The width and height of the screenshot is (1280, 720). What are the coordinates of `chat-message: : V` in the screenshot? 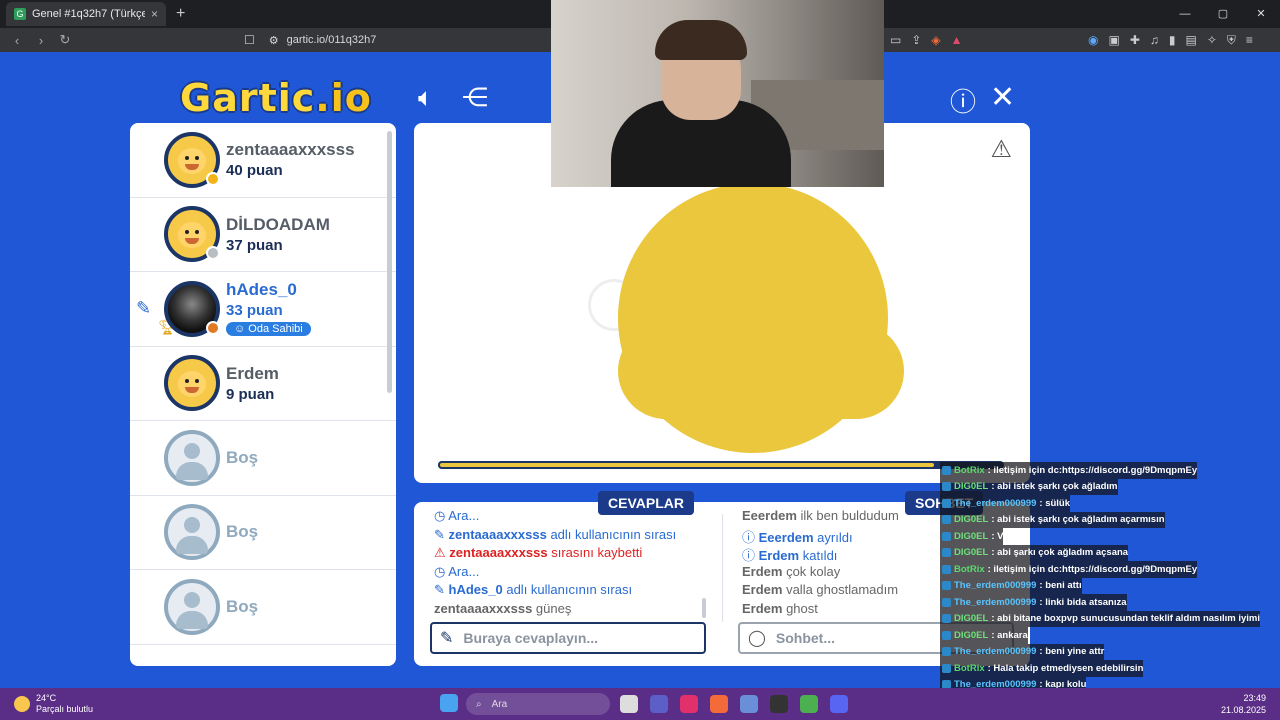 It's located at (997, 536).